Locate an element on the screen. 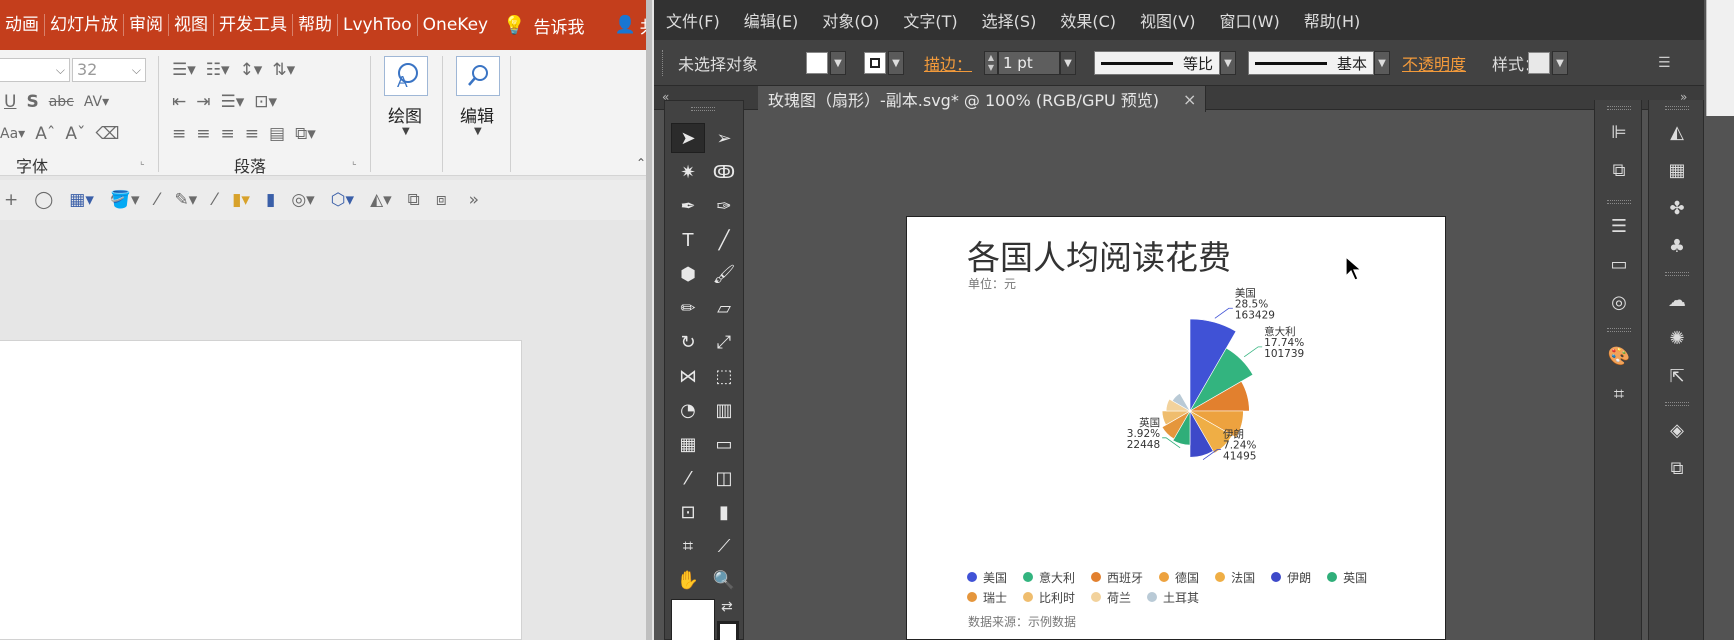  close-icon: × is located at coordinates (1189, 99).